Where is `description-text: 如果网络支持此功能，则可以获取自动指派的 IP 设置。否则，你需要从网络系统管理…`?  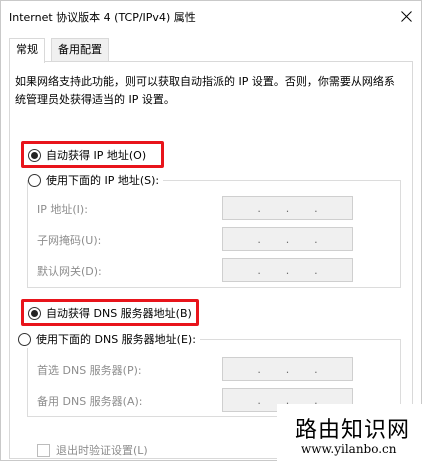 description-text: 如果网络支持此功能，则可以获取自动指派的 IP 设置。否则，你需要从网络系统管理… is located at coordinates (205, 90).